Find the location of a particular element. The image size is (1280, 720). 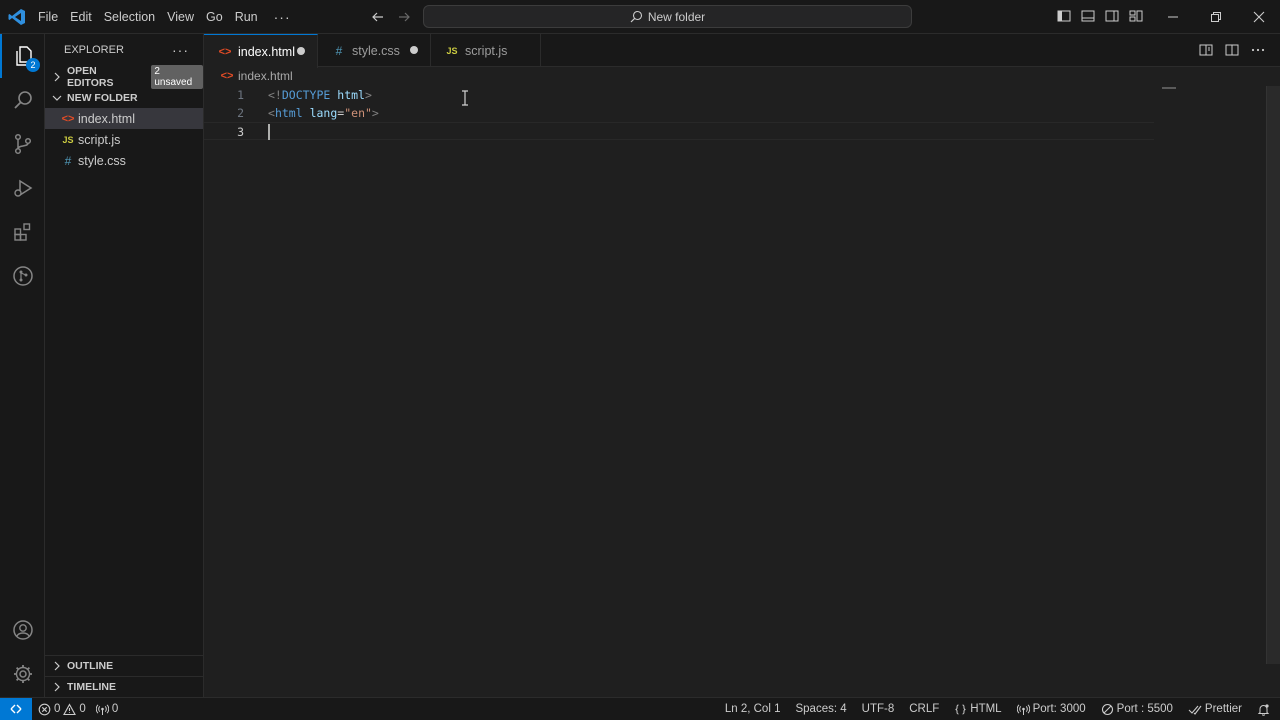

code-text: <html lang="en"> is located at coordinates (323, 113).